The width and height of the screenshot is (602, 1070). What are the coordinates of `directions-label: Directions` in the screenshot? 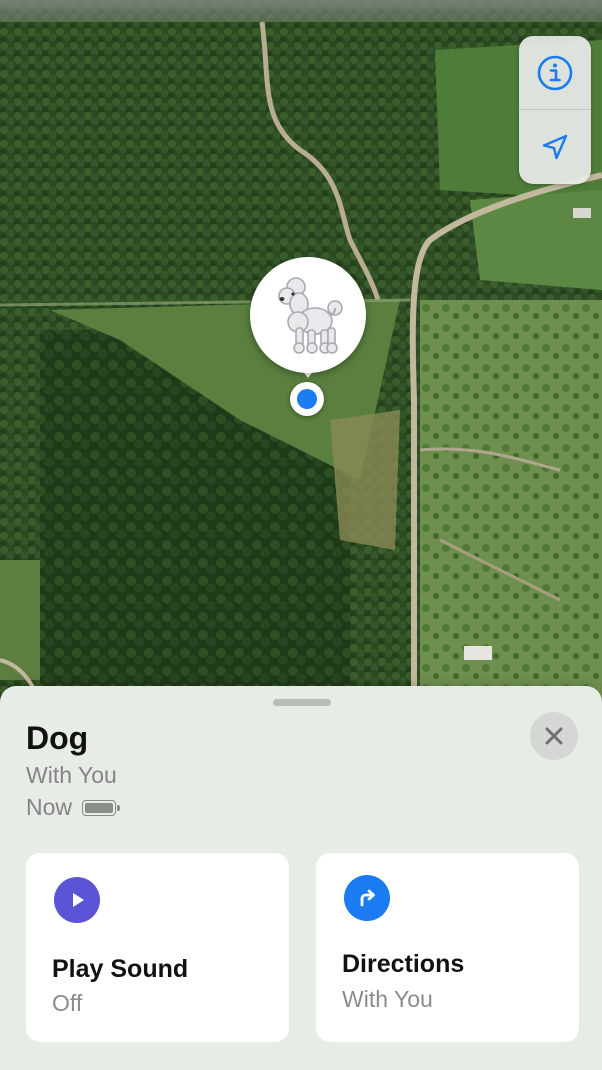 It's located at (403, 964).